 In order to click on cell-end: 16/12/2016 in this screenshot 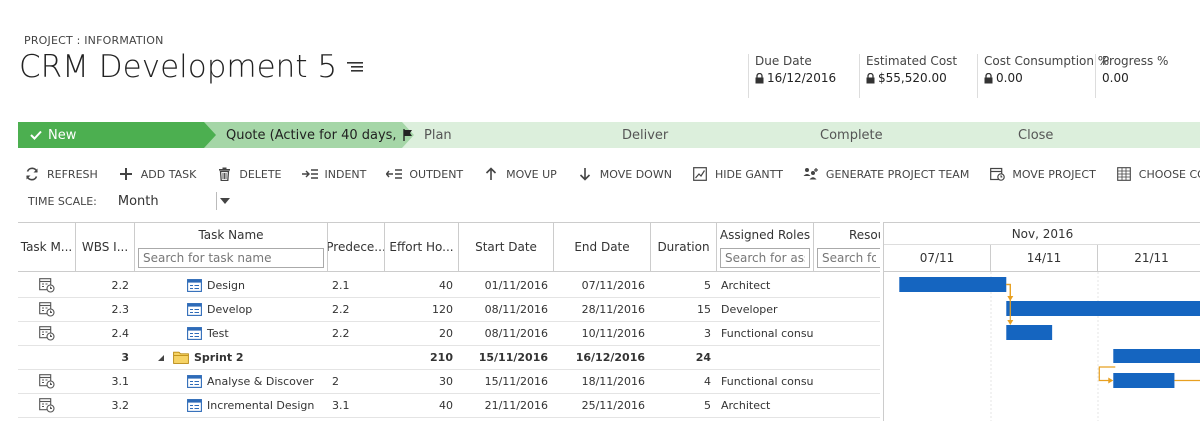, I will do `click(610, 357)`.